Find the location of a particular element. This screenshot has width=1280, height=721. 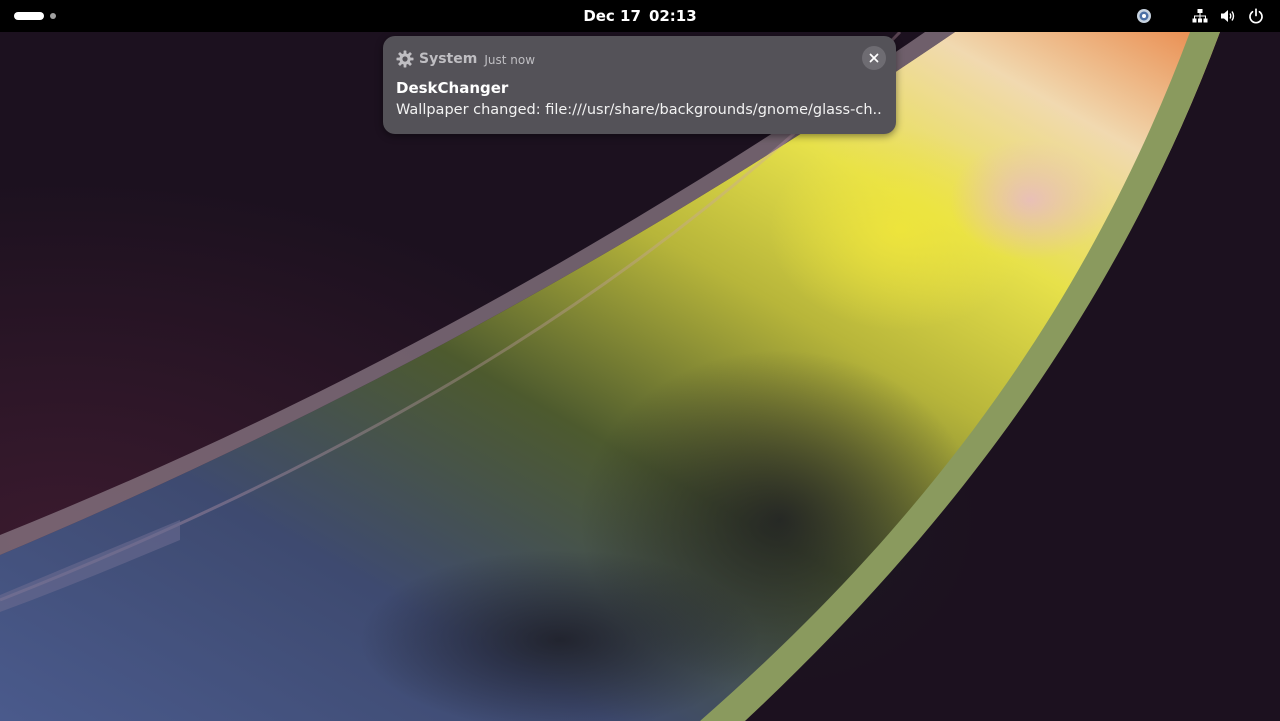

close-icon is located at coordinates (874, 58).